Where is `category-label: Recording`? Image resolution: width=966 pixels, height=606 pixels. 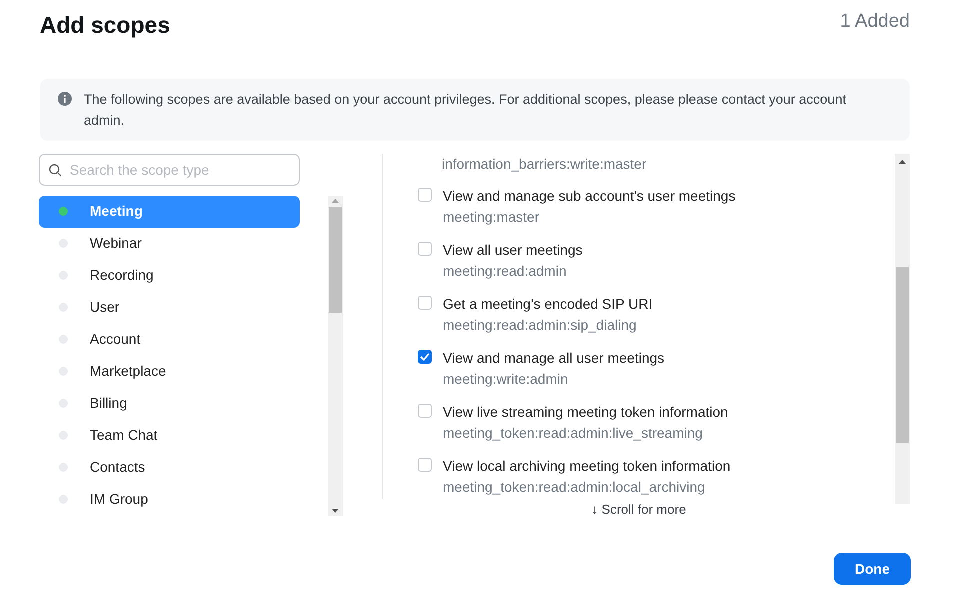 category-label: Recording is located at coordinates (122, 275).